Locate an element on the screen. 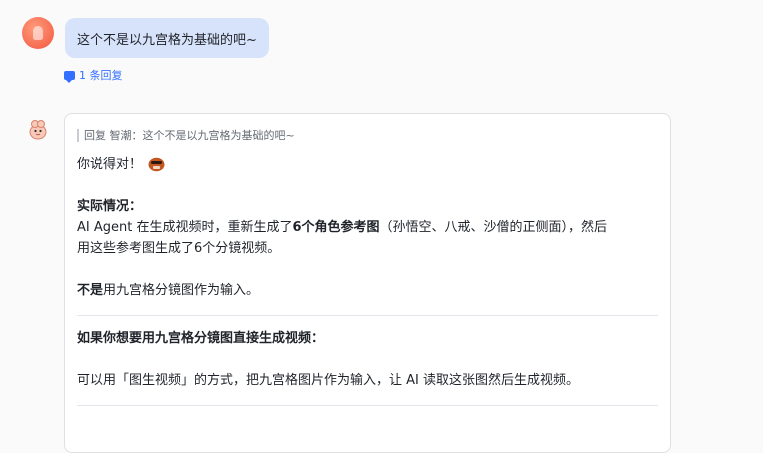 The height and width of the screenshot is (453, 763). chat-bubble-icon is located at coordinates (69, 76).